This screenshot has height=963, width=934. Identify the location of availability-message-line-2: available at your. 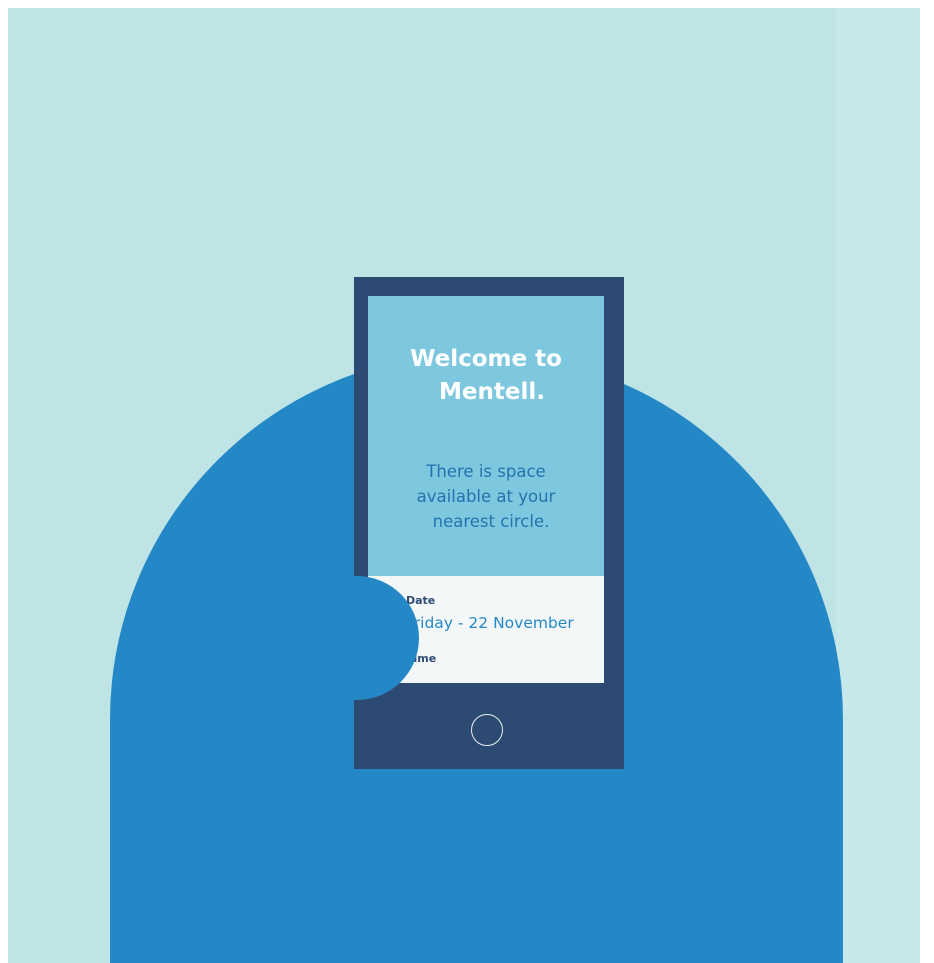
(486, 496).